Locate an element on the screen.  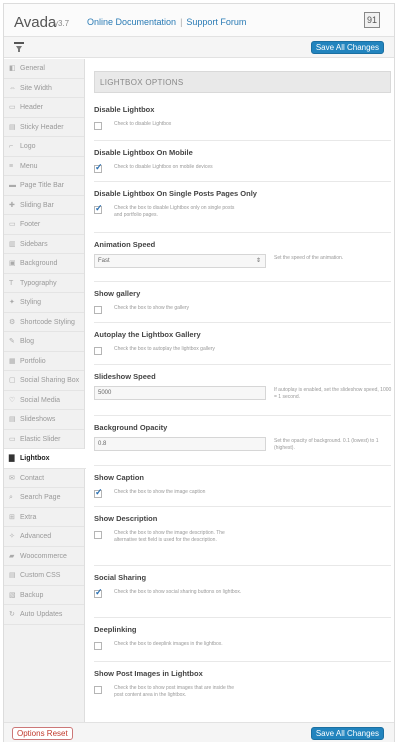
sidebar-item-icon: ▭ is located at coordinates (12, 107).